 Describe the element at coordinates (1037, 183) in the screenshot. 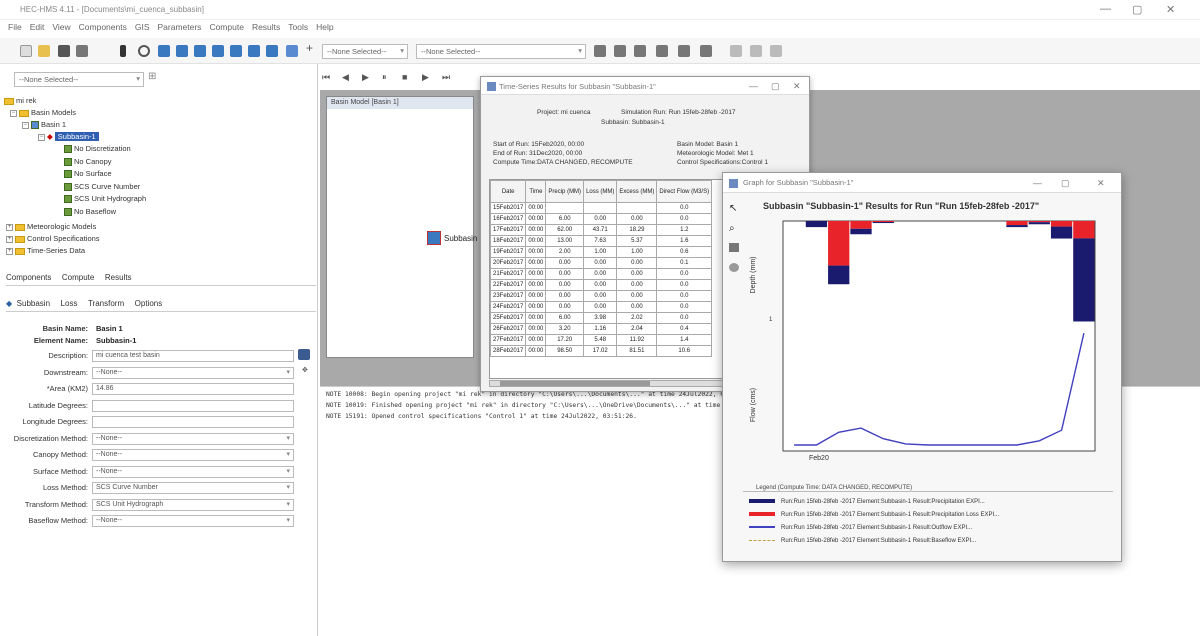

I see `graph-minimize-button: —` at that location.